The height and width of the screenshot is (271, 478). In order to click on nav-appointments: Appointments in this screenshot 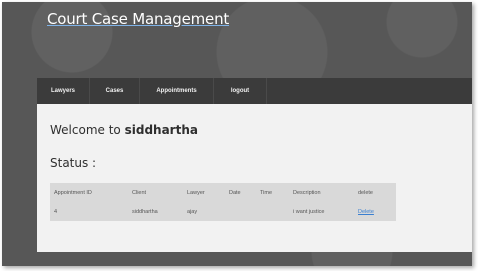, I will do `click(177, 91)`.